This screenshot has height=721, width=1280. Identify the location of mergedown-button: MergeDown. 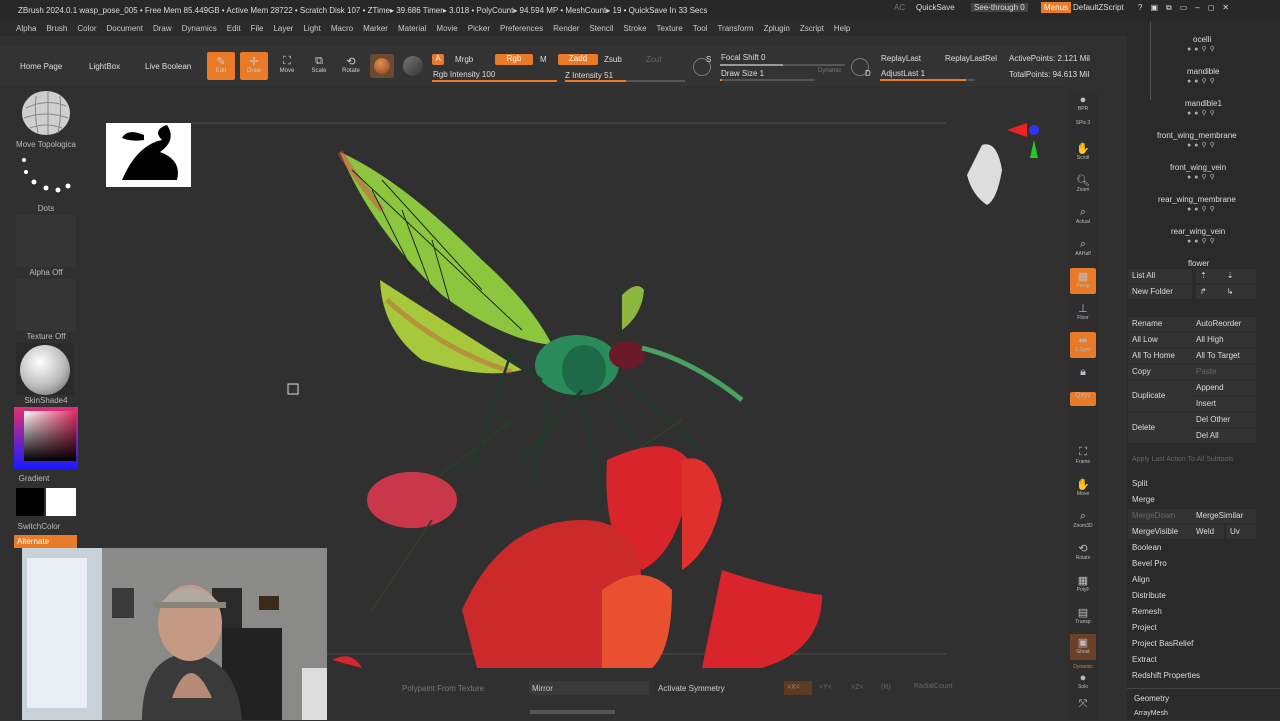
(1160, 516).